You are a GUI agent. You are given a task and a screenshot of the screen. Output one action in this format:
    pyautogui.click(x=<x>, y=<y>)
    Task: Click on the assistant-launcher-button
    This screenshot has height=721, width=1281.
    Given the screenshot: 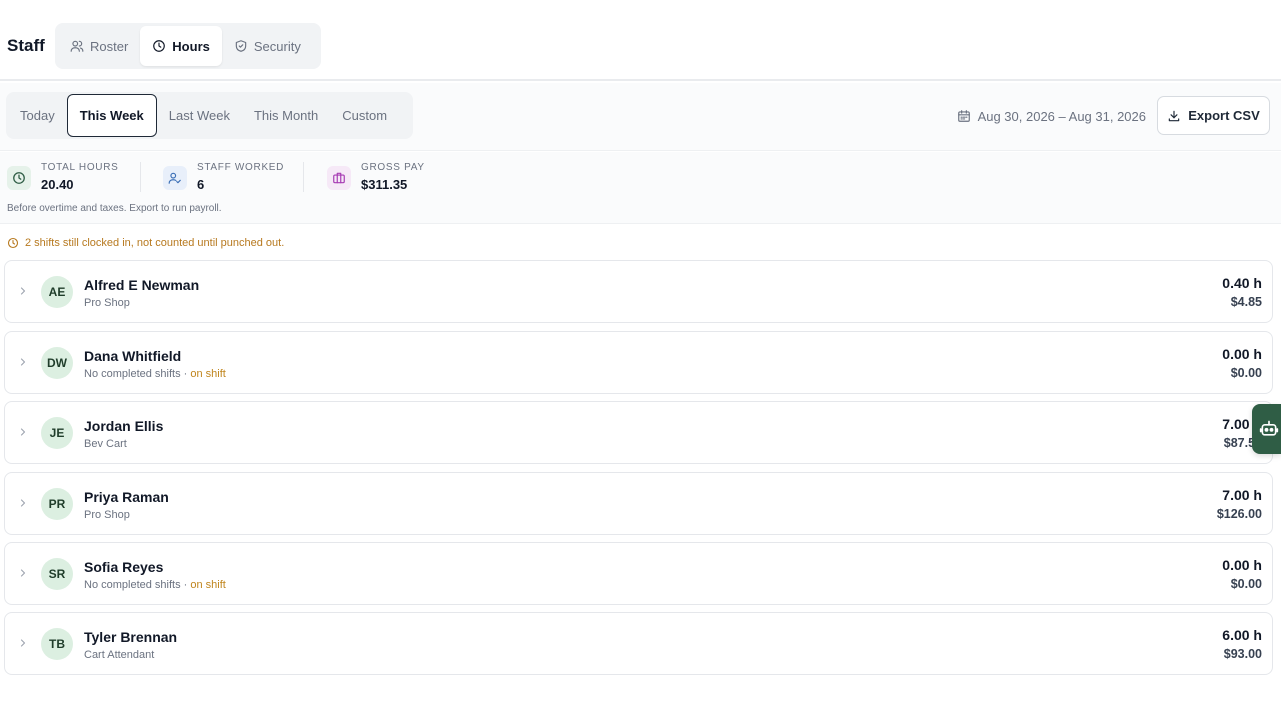 What is the action you would take?
    pyautogui.click(x=1266, y=429)
    